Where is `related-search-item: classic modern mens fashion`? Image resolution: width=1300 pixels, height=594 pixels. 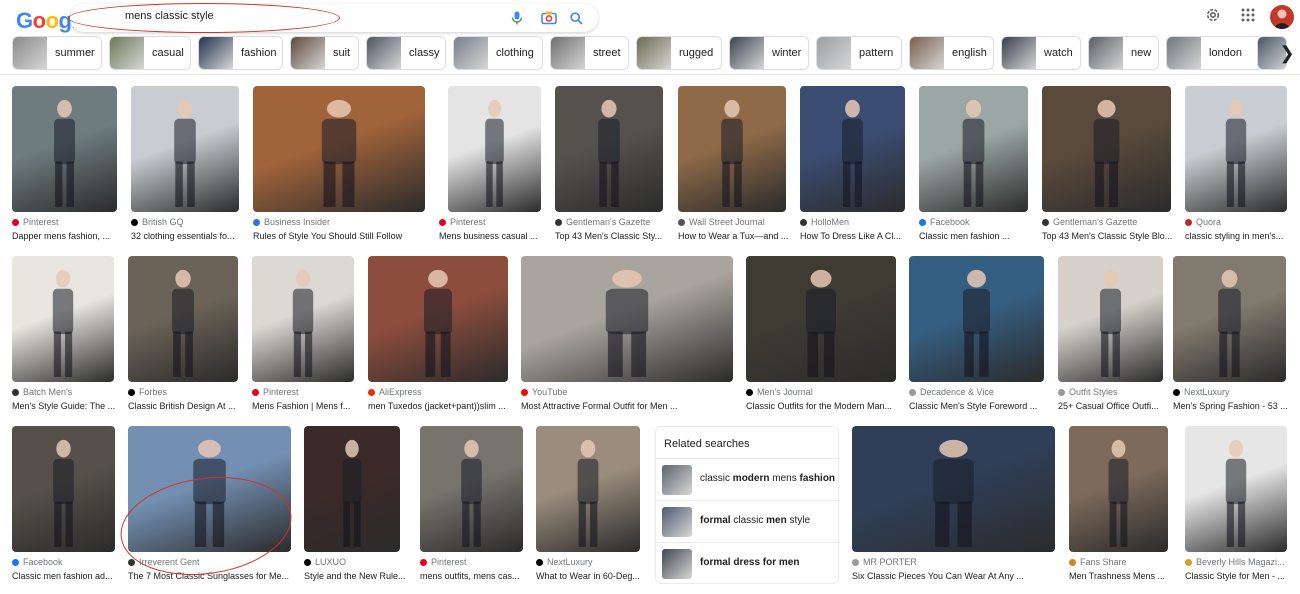
related-search-item: classic modern mens fashion is located at coordinates (748, 479).